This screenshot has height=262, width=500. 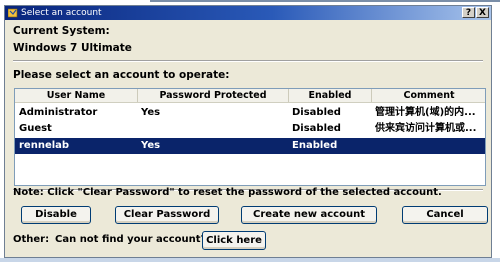 What do you see at coordinates (167, 215) in the screenshot?
I see `clear-password-button: Clear Password` at bounding box center [167, 215].